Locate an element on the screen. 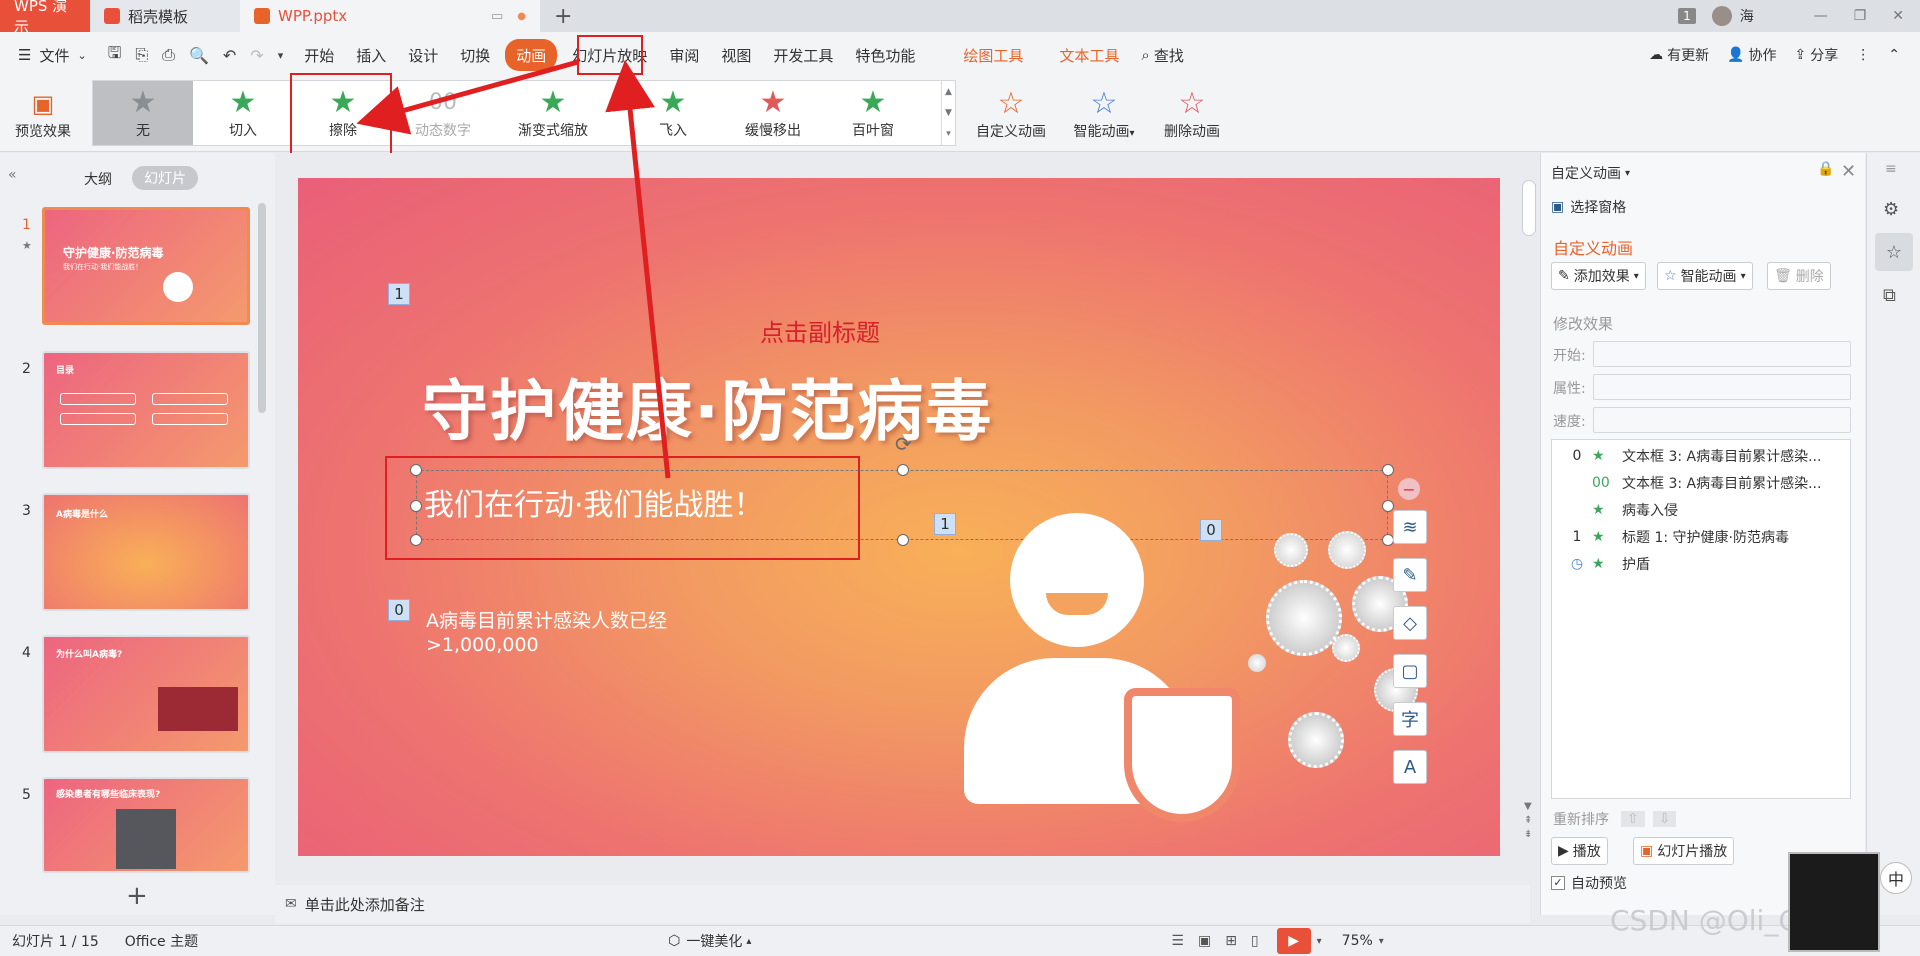 Image resolution: width=1920 pixels, height=956 pixels. tab-animation: 动画 is located at coordinates (531, 55).